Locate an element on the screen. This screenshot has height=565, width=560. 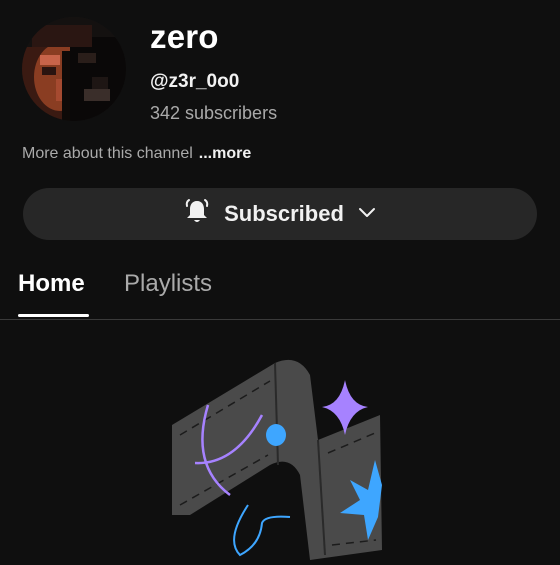
about-text: More about this channel is located at coordinates (107, 153).